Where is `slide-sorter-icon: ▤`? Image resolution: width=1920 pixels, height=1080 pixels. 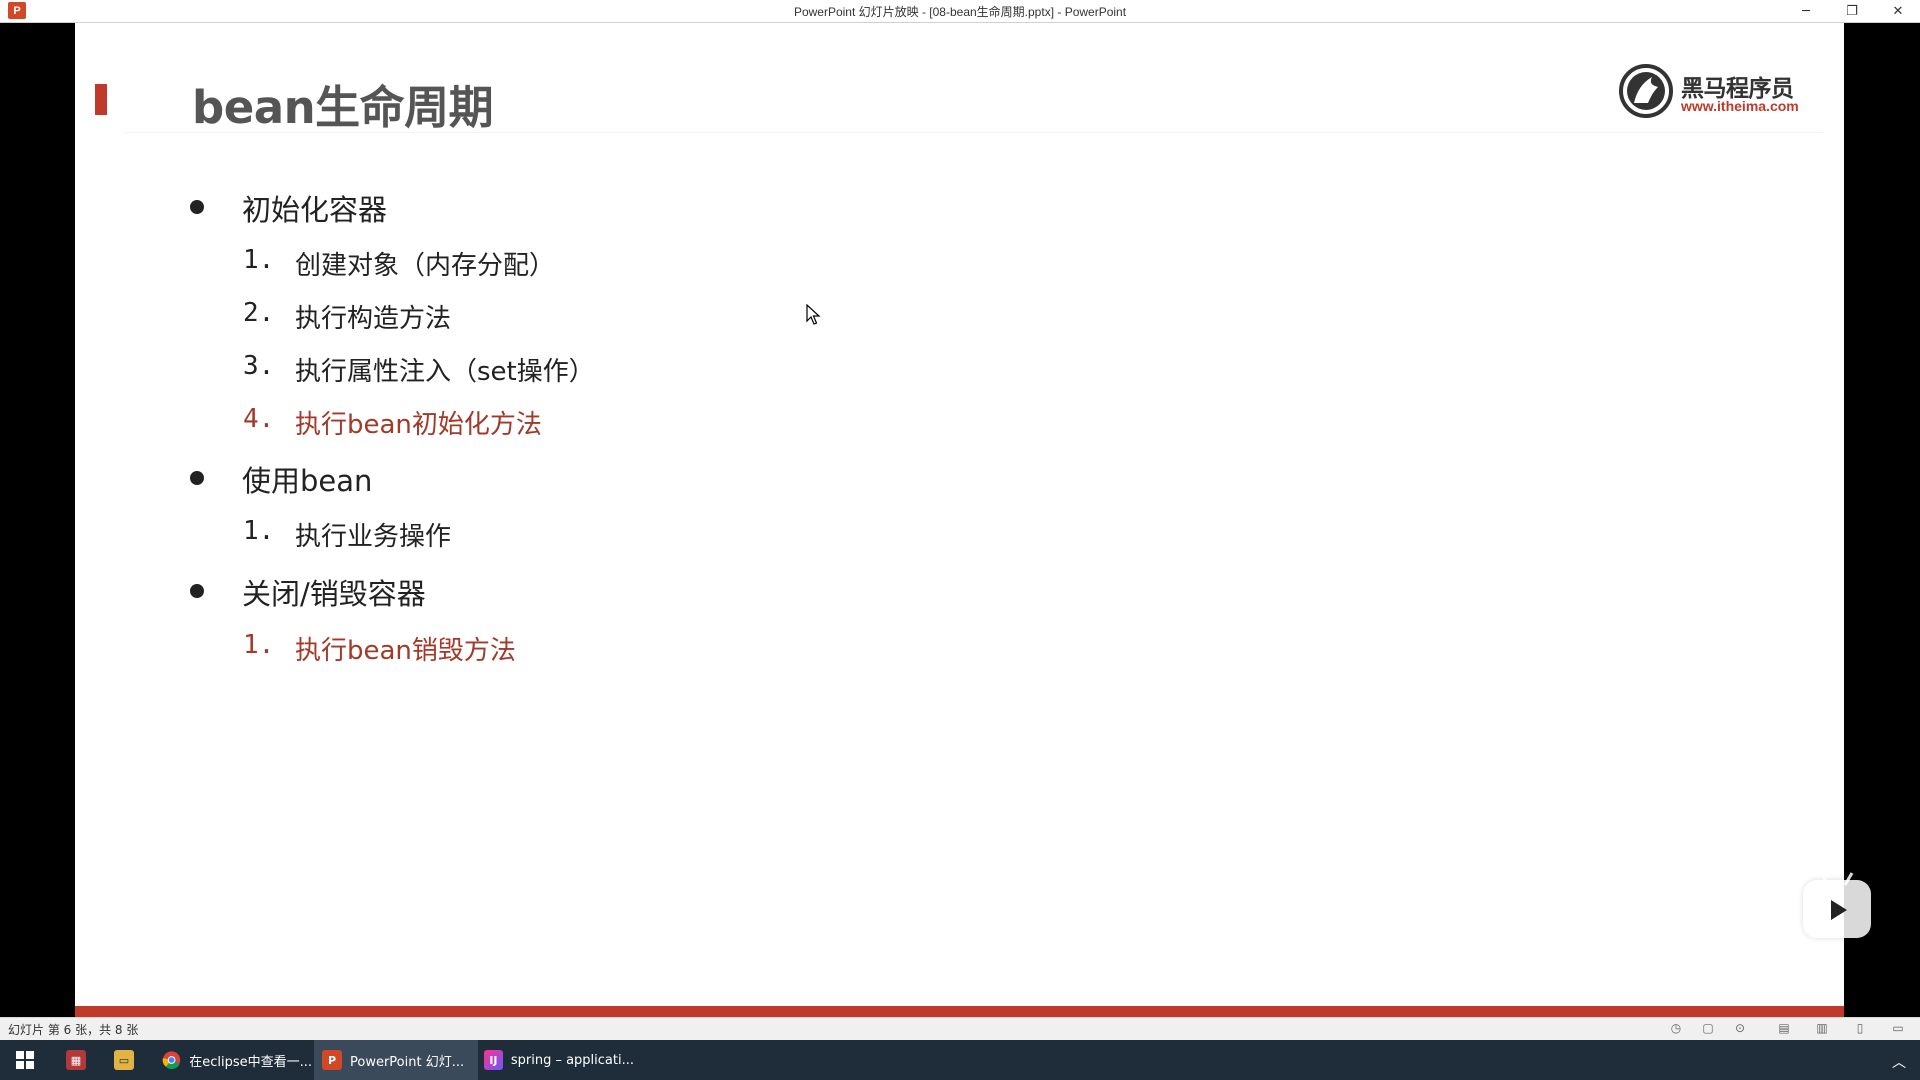 slide-sorter-icon: ▤ is located at coordinates (1784, 1028).